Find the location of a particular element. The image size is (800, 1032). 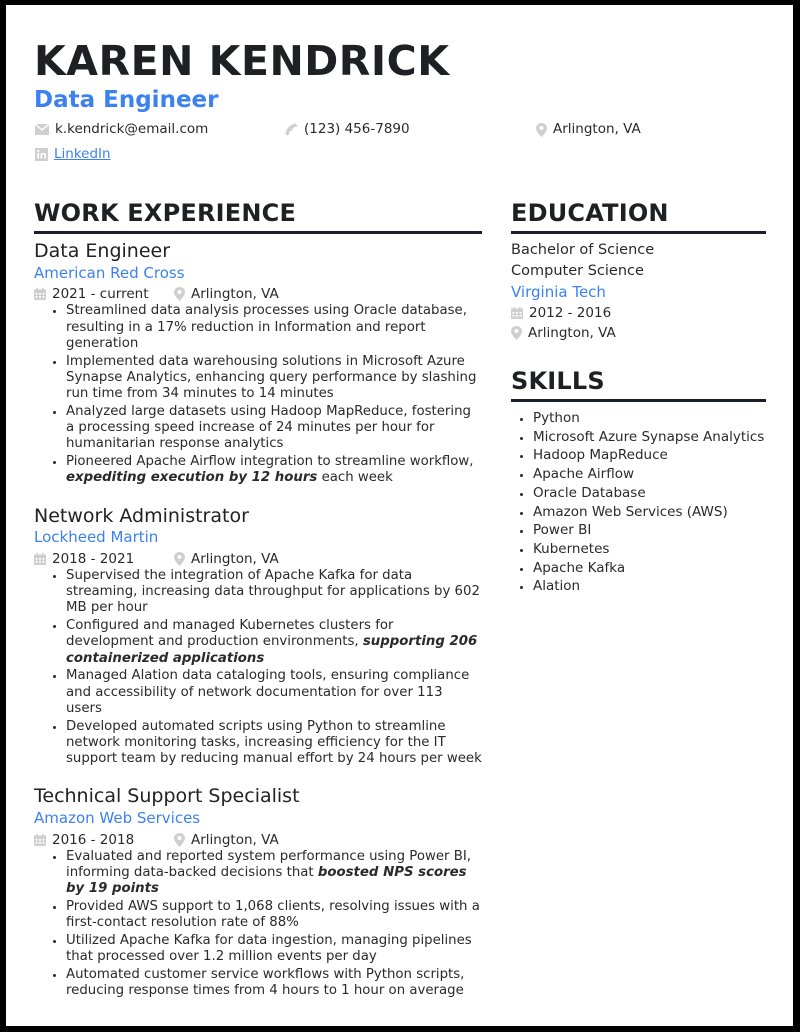

company-name: American Red Cross is located at coordinates (109, 272).